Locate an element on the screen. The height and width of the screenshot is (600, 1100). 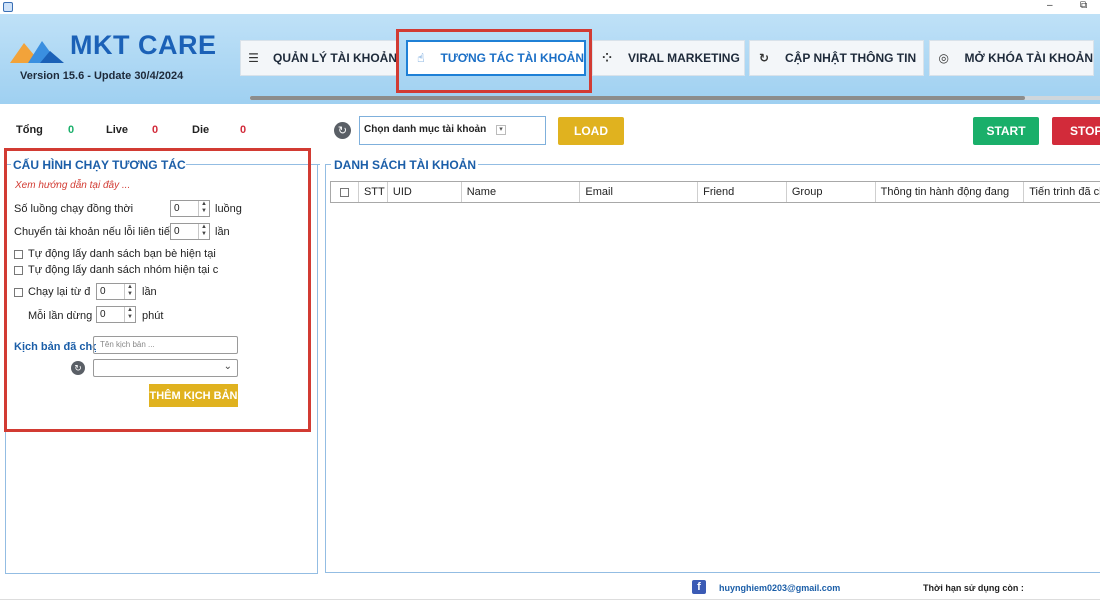
column-header: STT is located at coordinates (373, 192).